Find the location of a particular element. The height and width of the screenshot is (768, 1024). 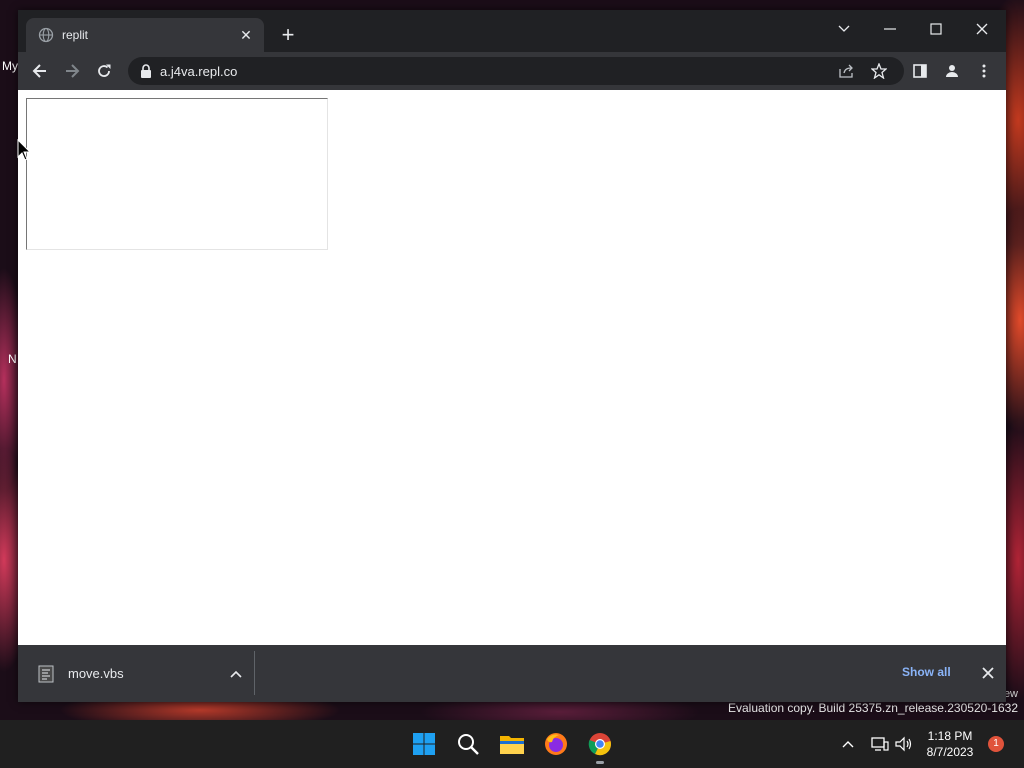

tab-strip: replit ✕ + is located at coordinates (512, 31).